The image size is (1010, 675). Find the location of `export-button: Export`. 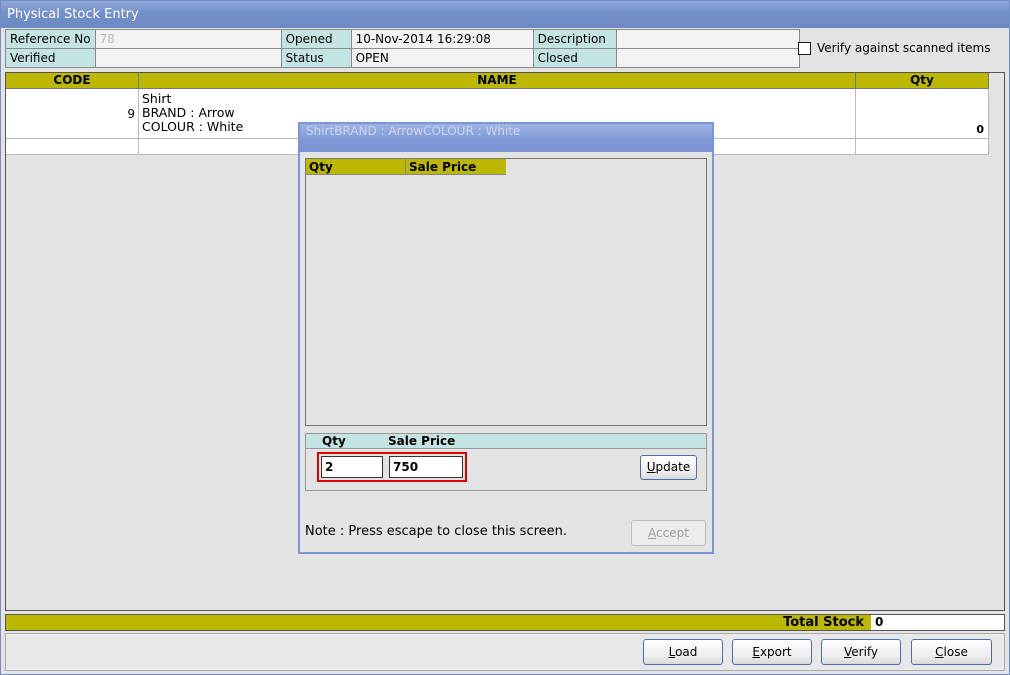

export-button: Export is located at coordinates (772, 652).